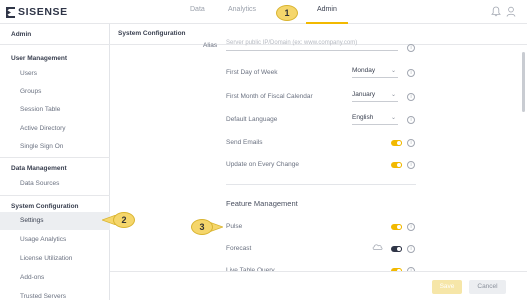  I want to click on callout-1: 1, so click(287, 13).